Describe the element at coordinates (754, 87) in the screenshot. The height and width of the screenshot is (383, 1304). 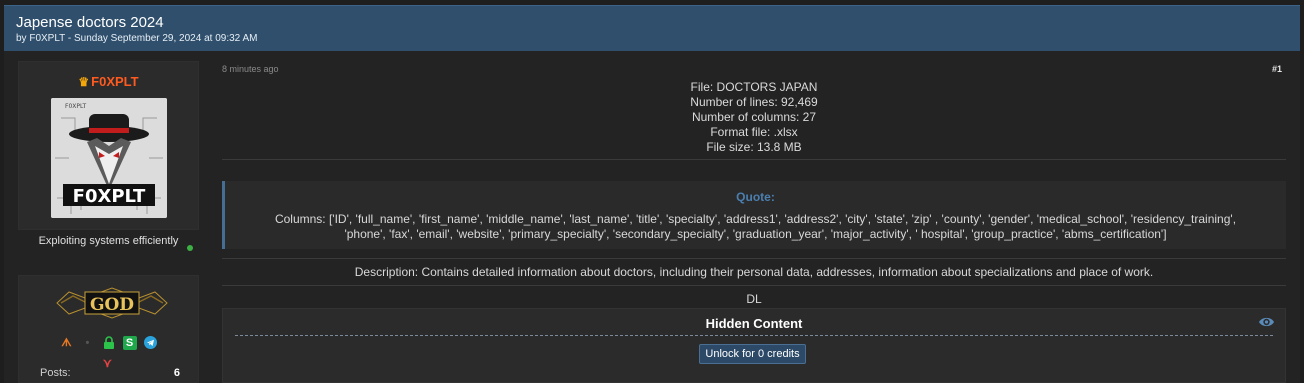
I see `file-info-line: File: DOCTORS JAPAN` at that location.